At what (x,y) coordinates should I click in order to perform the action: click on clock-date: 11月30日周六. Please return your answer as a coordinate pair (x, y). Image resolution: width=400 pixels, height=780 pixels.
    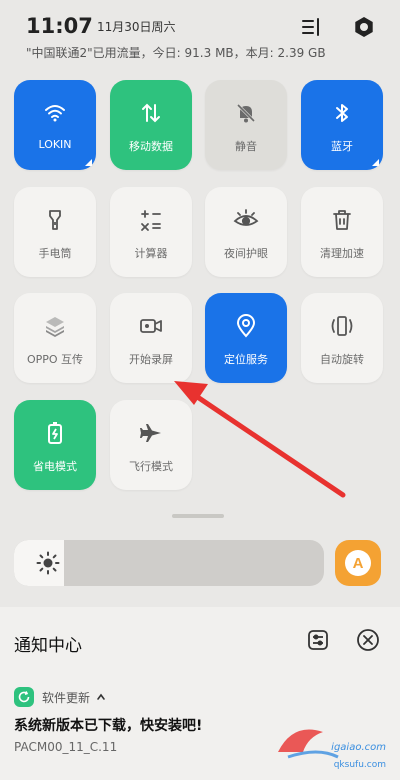
    Looking at the image, I should click on (136, 27).